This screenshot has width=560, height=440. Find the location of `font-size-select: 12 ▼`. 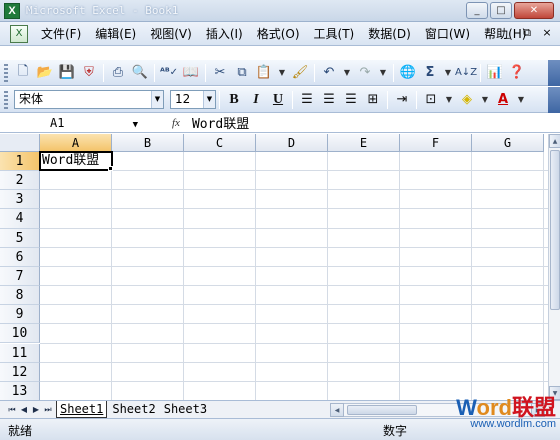

font-size-select: 12 ▼ is located at coordinates (193, 99).